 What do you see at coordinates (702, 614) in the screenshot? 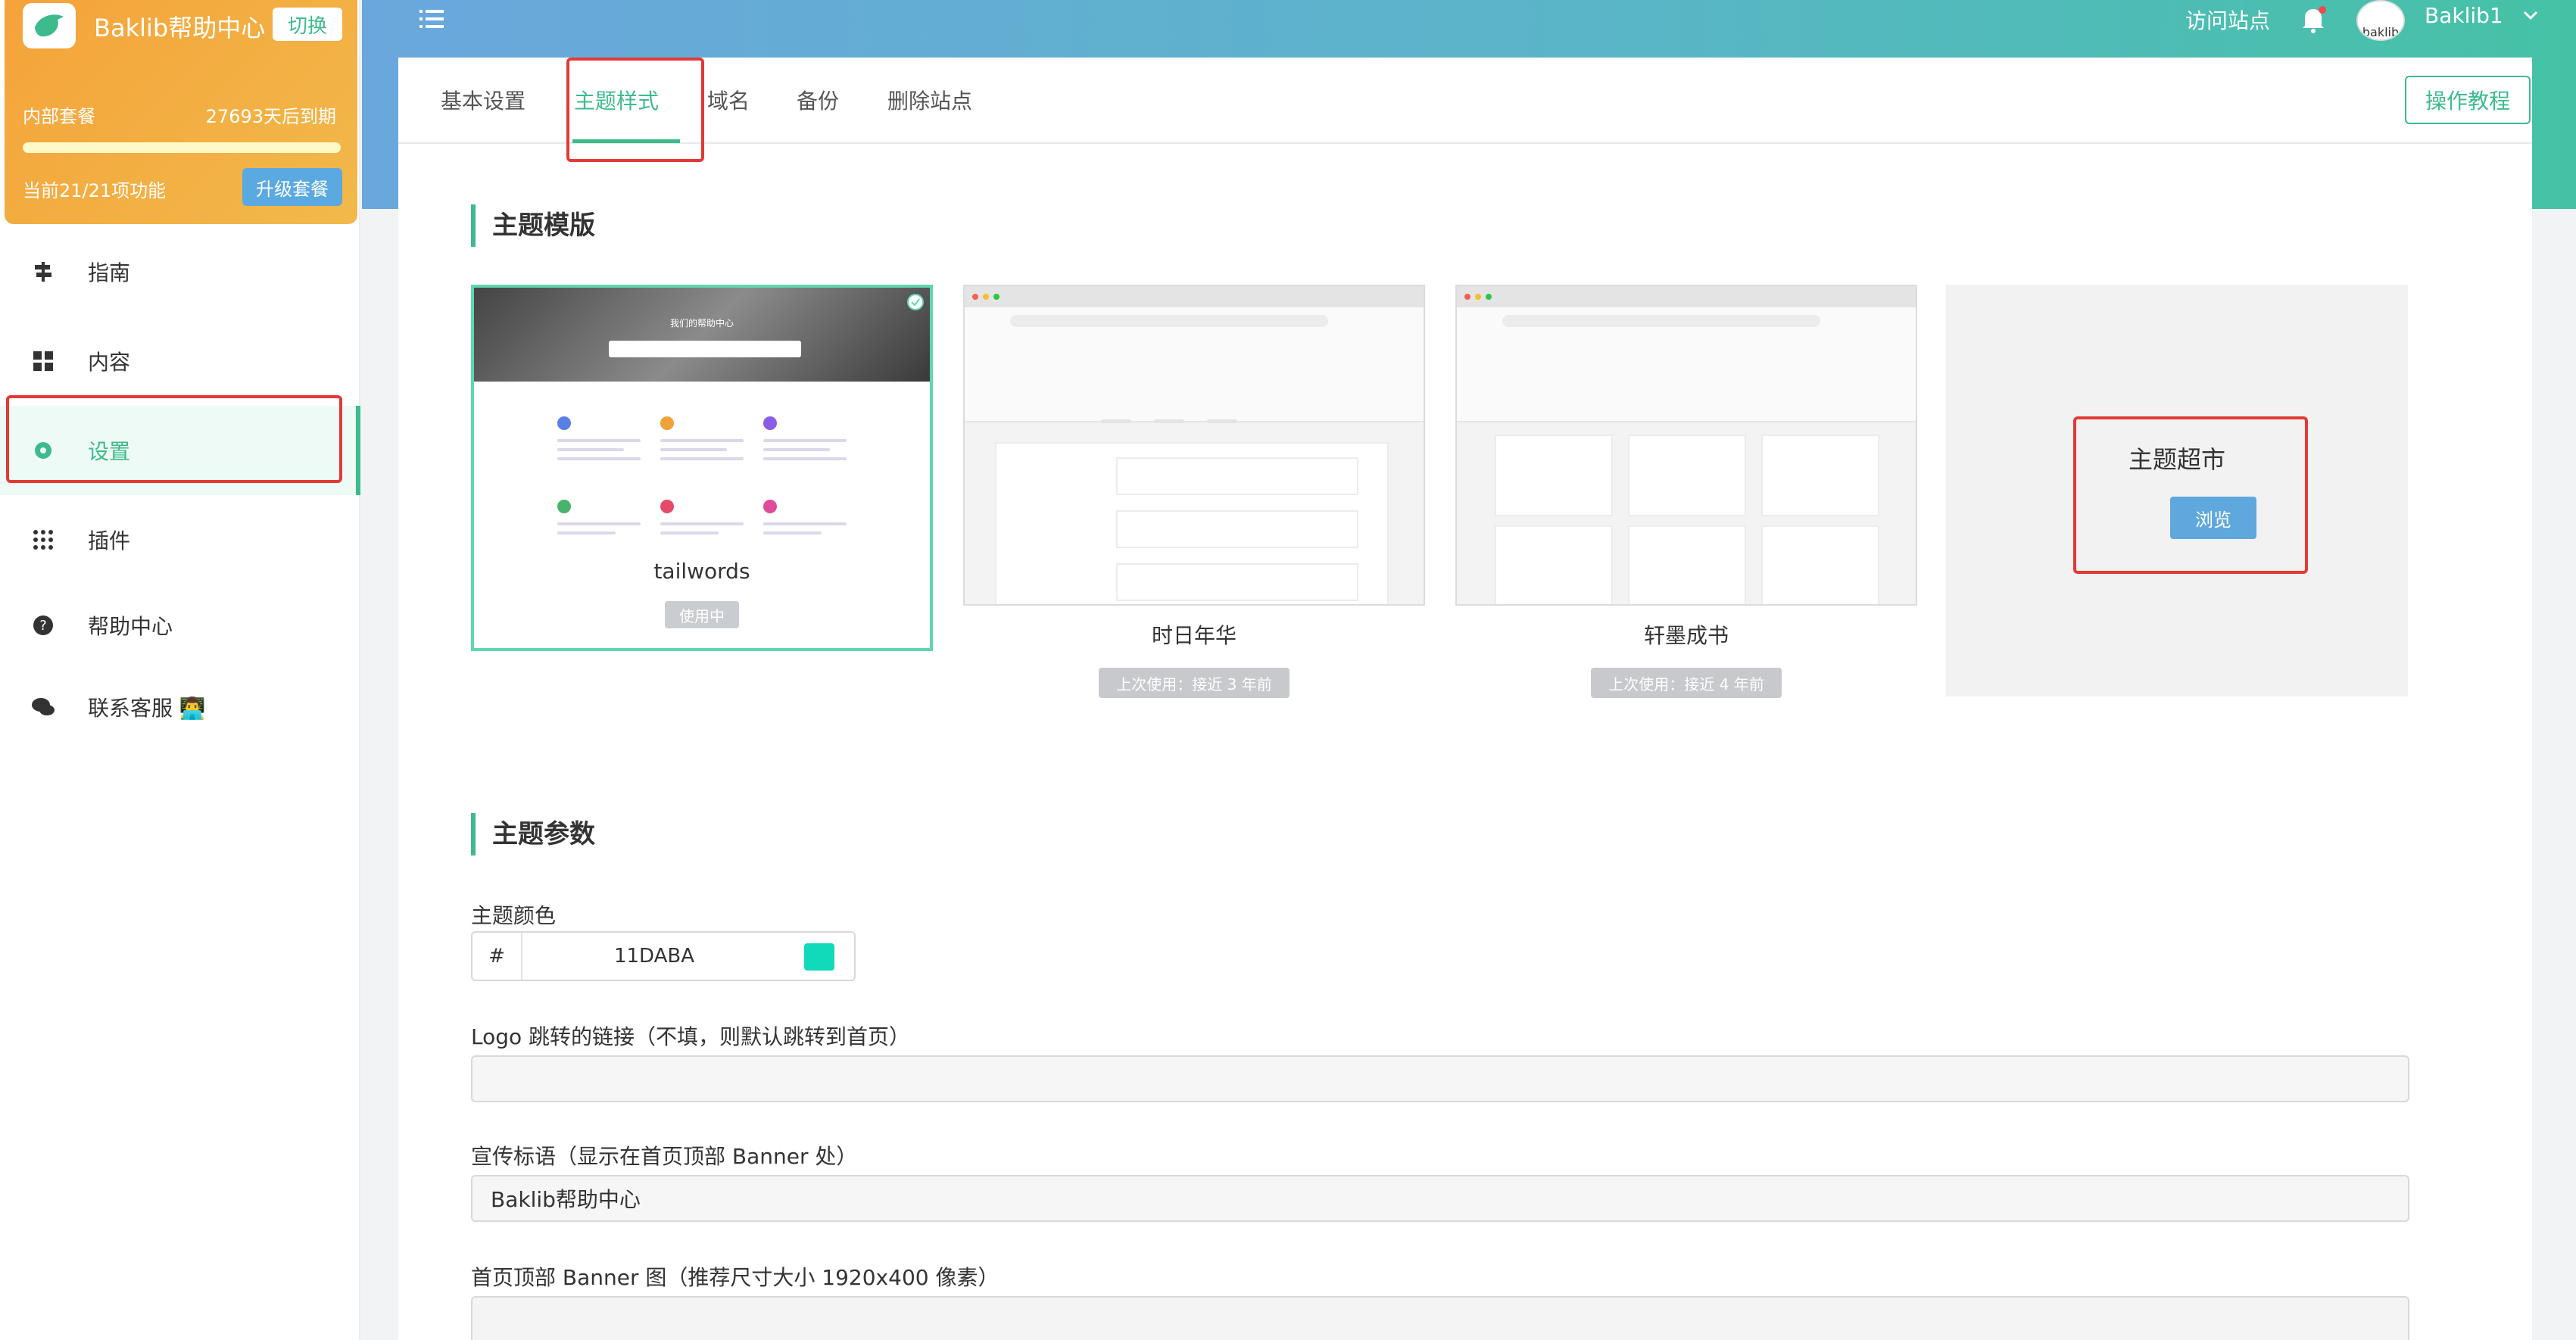
I see `in-use-badge: 使用中` at bounding box center [702, 614].